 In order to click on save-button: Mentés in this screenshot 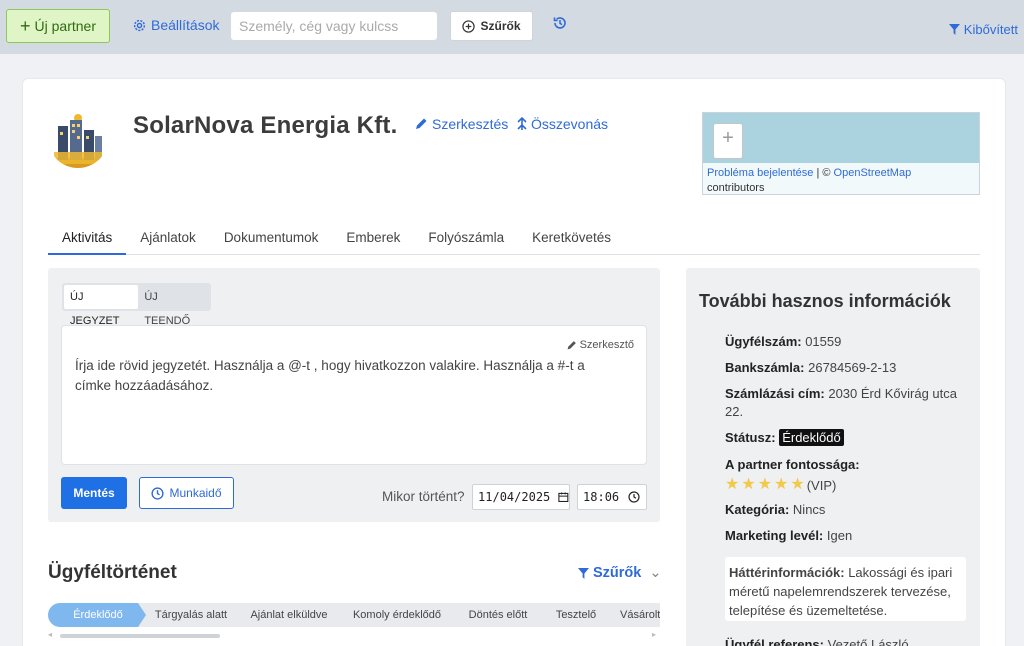, I will do `click(94, 493)`.